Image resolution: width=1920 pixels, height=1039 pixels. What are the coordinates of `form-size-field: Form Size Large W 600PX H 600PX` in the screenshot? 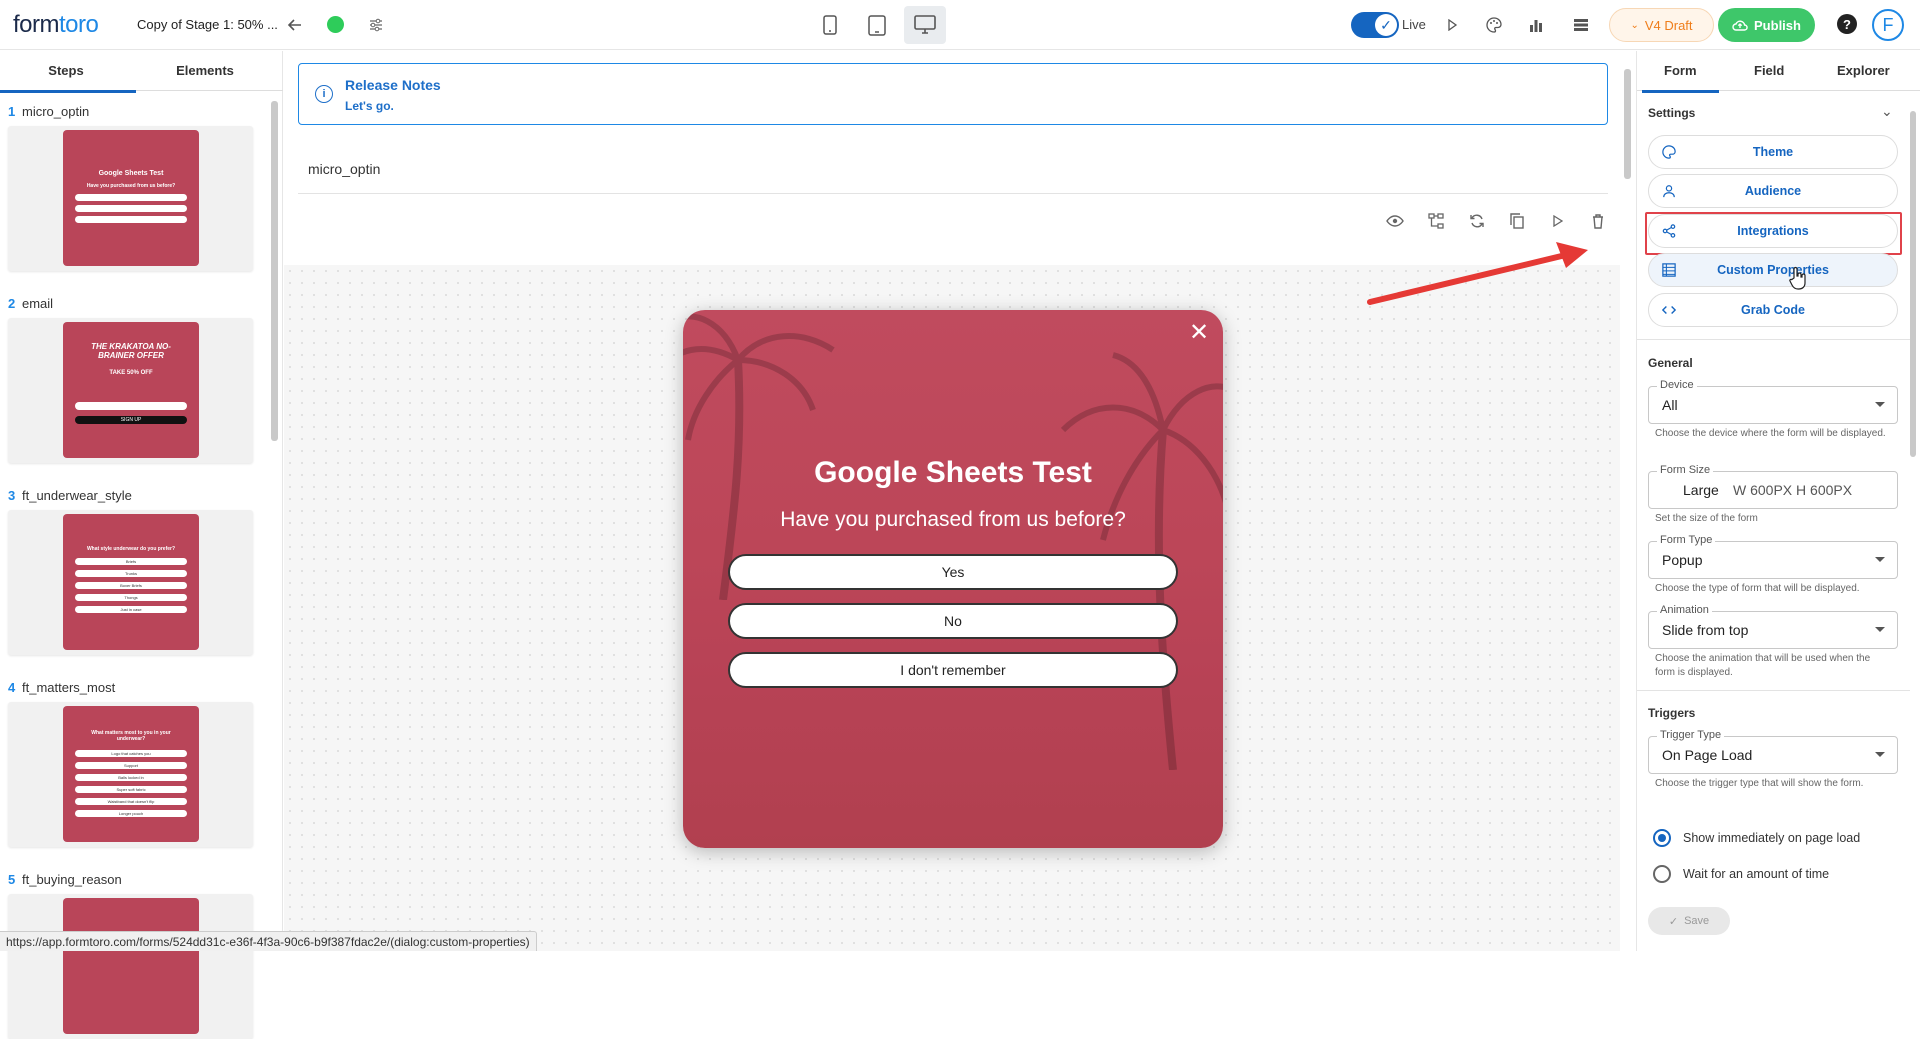 It's located at (1773, 486).